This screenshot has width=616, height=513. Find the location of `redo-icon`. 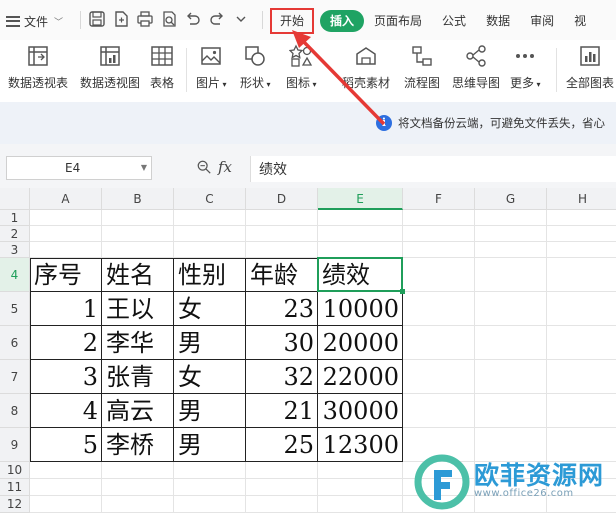

redo-icon is located at coordinates (217, 19).